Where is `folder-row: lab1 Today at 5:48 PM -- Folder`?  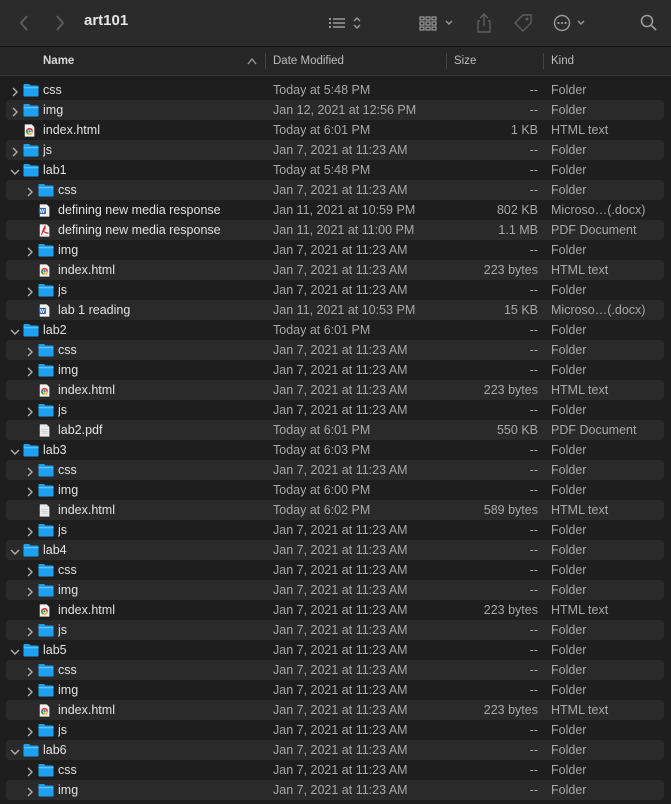
folder-row: lab1 Today at 5:48 PM -- Folder is located at coordinates (335, 170).